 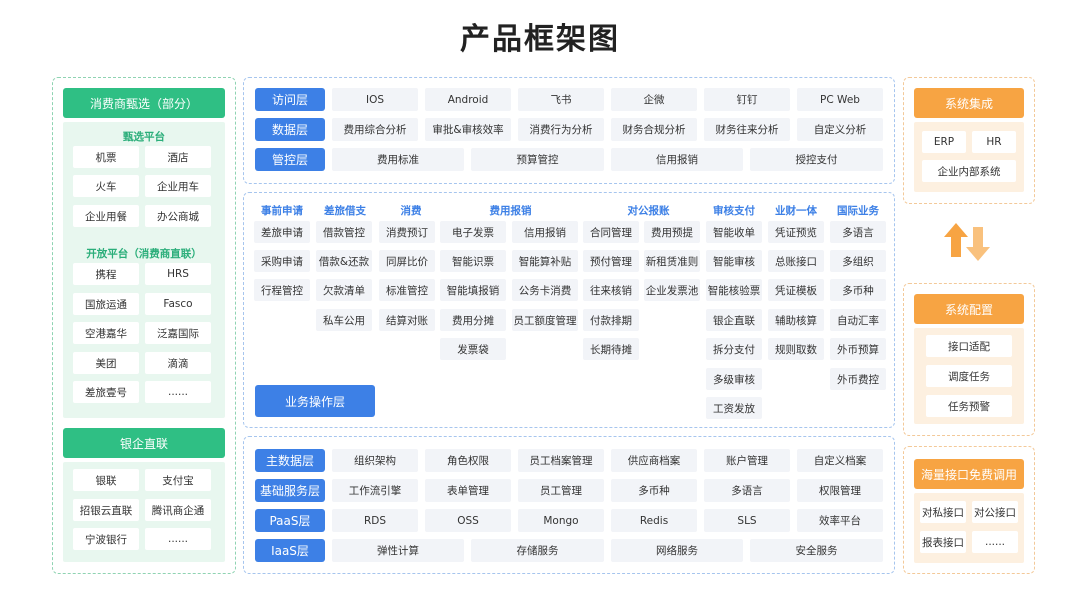 I want to click on op-item: 付款排期, so click(x=611, y=320).